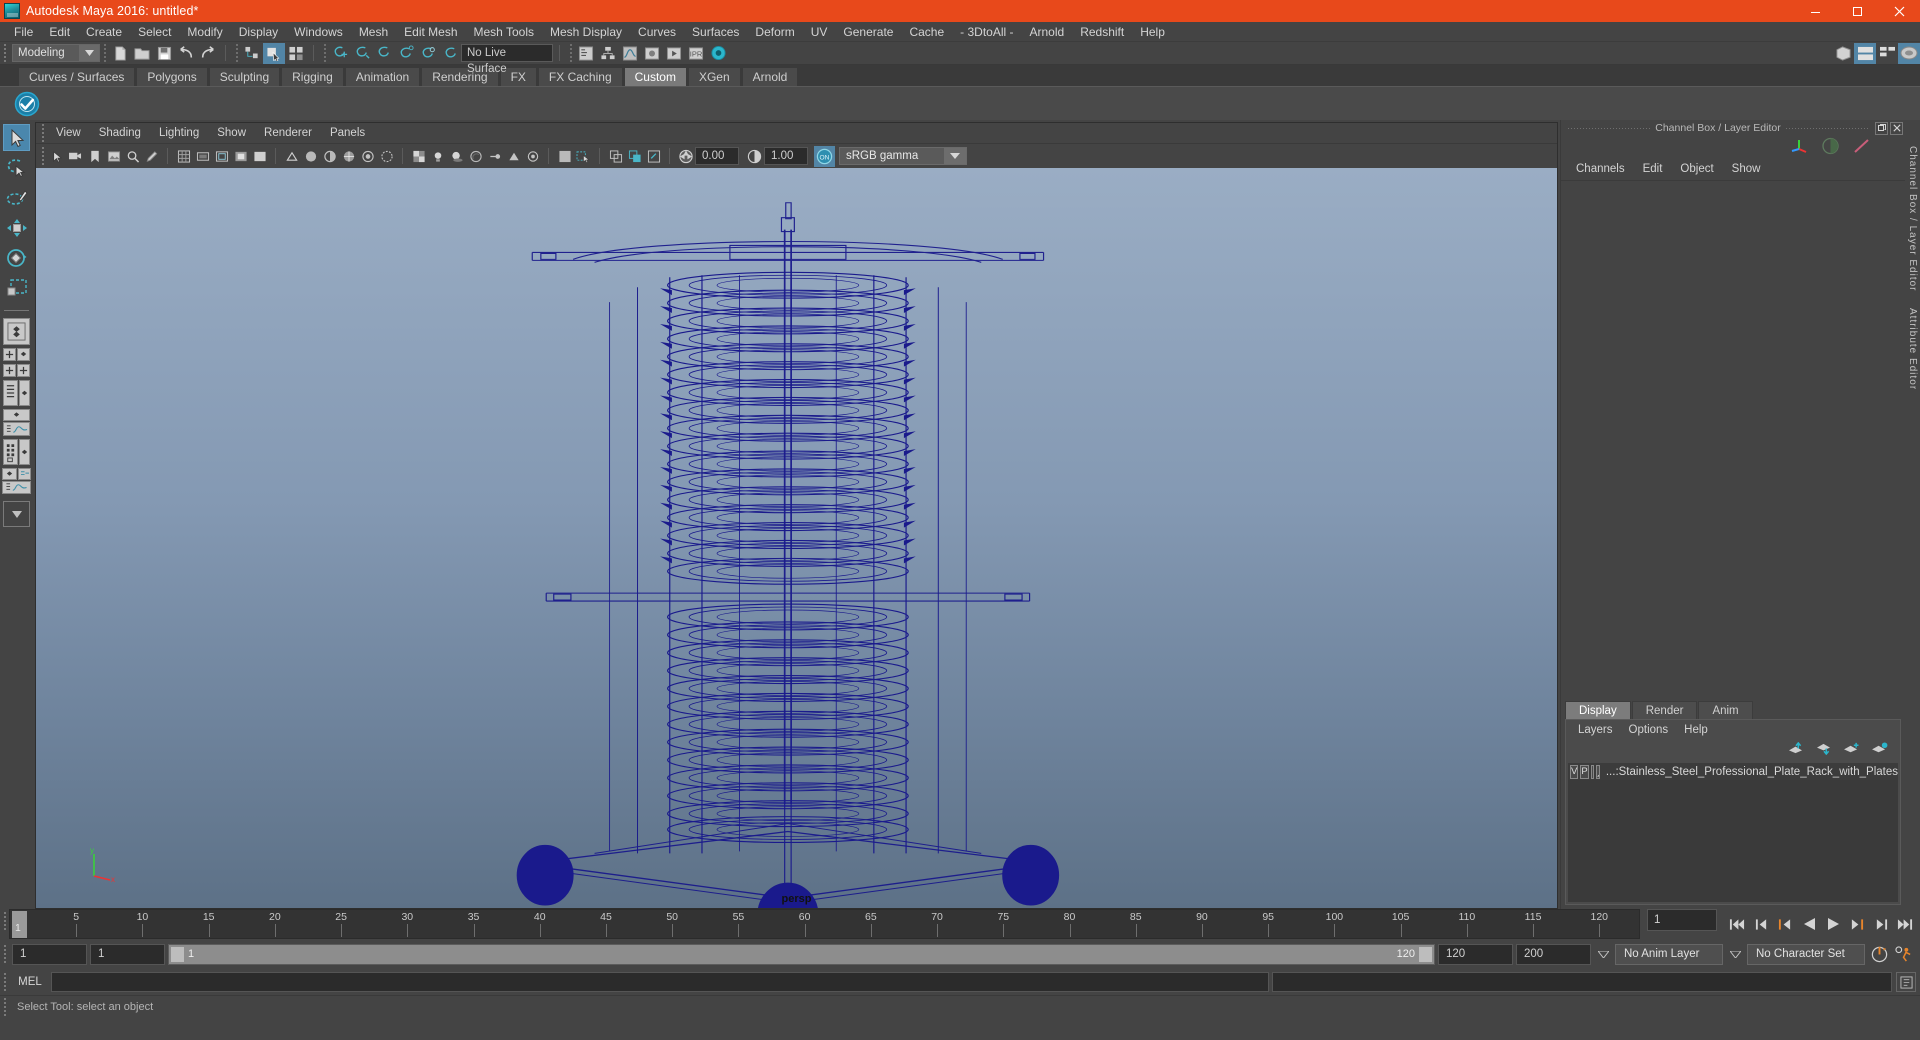 The height and width of the screenshot is (1040, 1920). What do you see at coordinates (718, 53) in the screenshot?
I see `render-settings-icon` at bounding box center [718, 53].